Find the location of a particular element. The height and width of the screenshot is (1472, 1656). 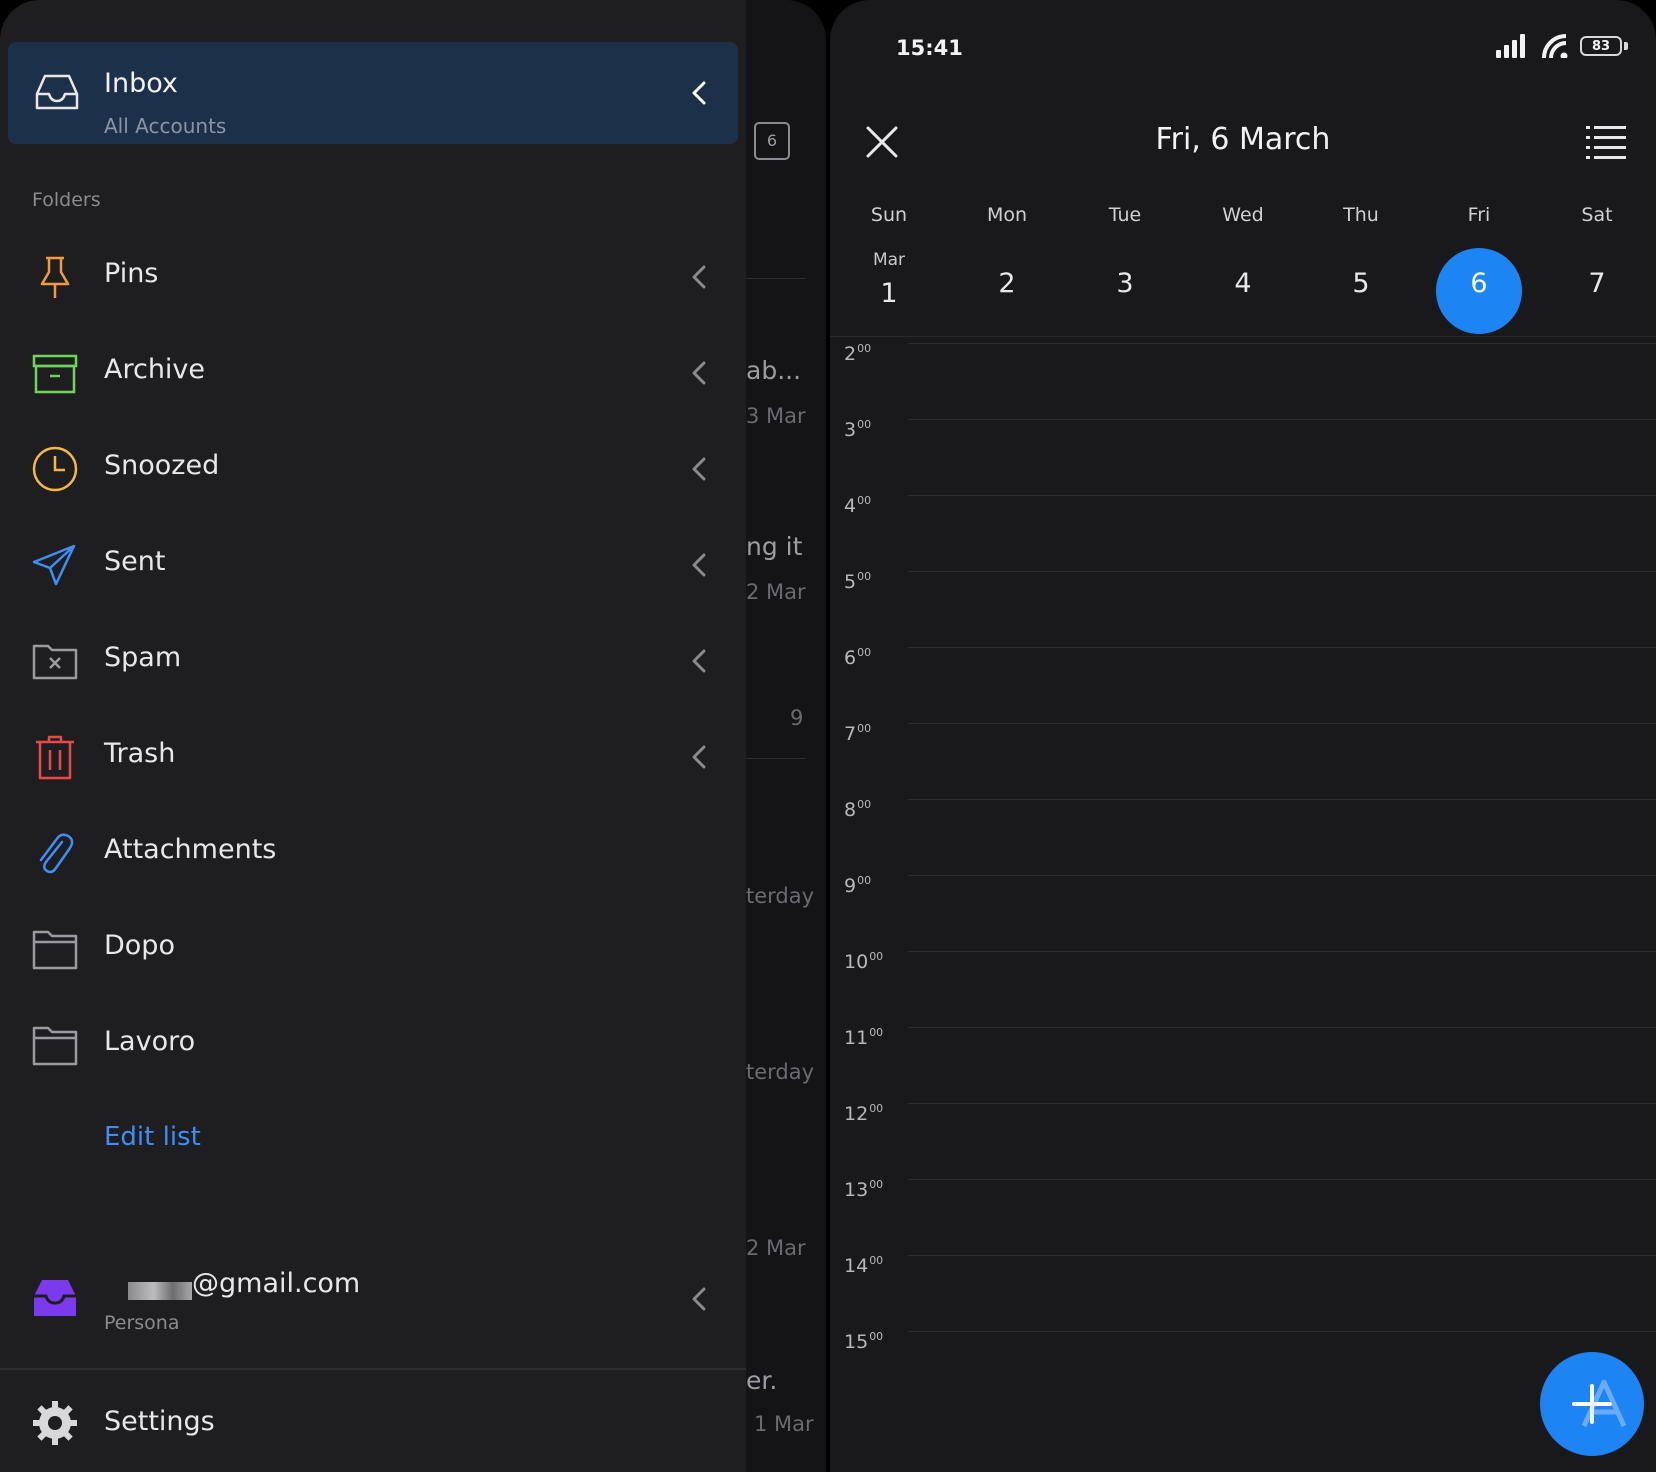

account-email: @gmail.com is located at coordinates (276, 1283).